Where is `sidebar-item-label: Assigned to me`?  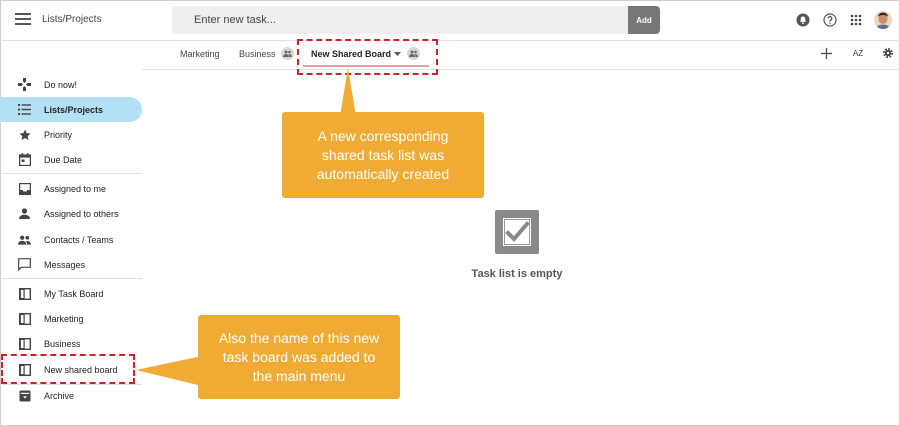 sidebar-item-label: Assigned to me is located at coordinates (75, 189).